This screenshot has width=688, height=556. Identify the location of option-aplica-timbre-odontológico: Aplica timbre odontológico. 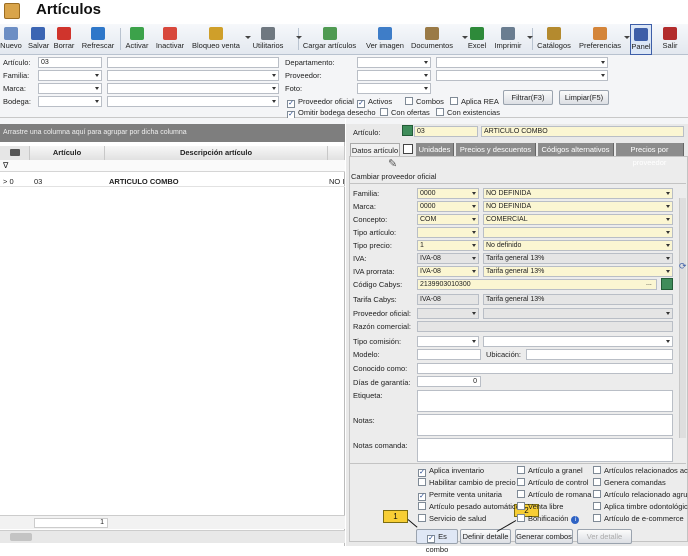
(640, 506).